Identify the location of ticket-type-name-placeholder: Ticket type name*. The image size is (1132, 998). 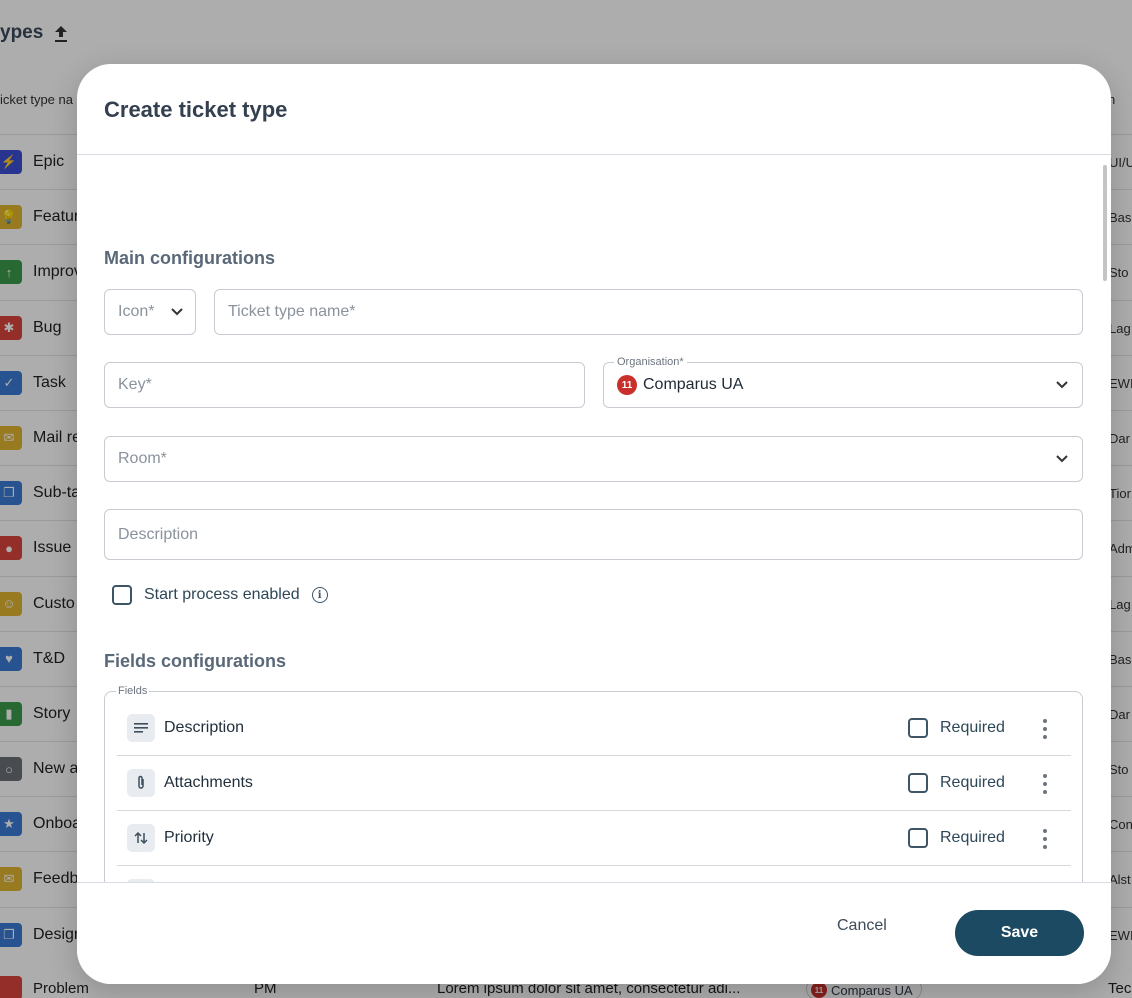
(292, 311).